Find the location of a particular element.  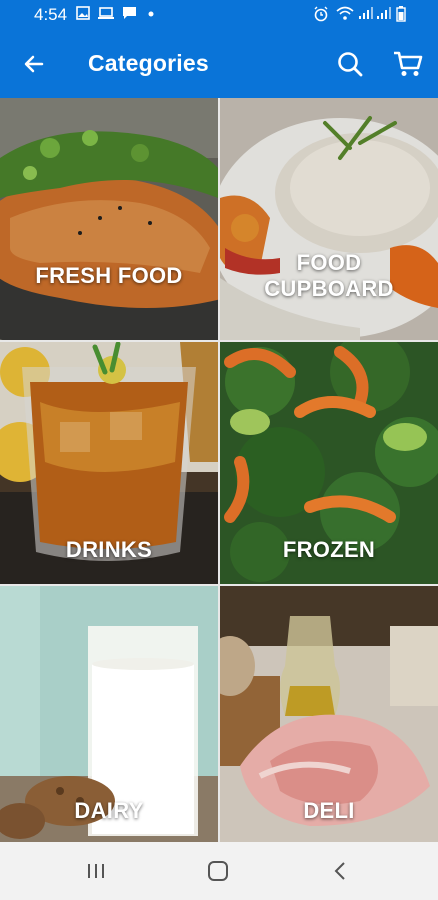

home-icon is located at coordinates (218, 871).